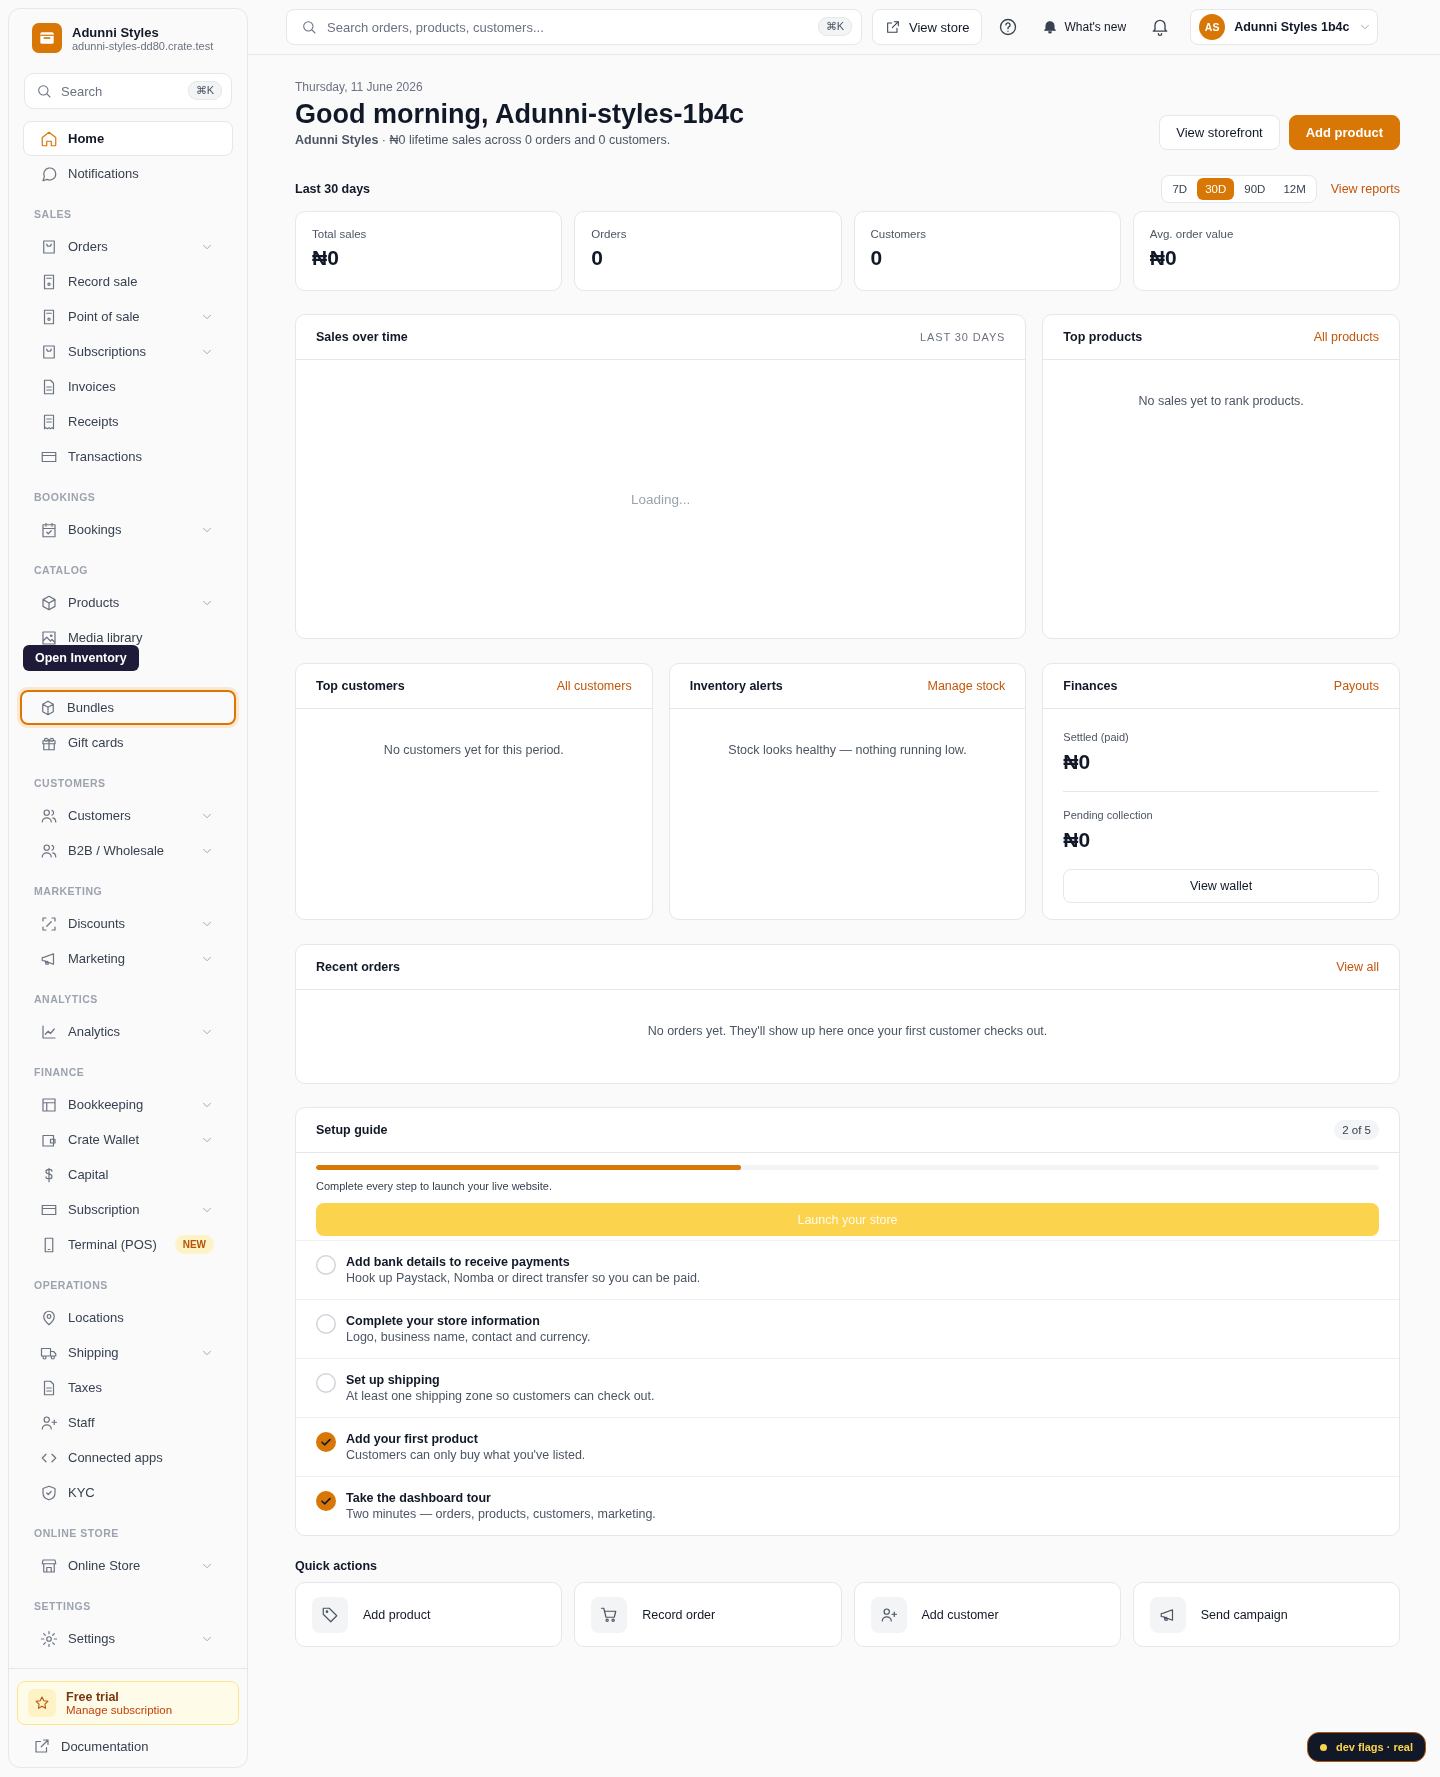  I want to click on nav-item: Marketing, so click(128, 958).